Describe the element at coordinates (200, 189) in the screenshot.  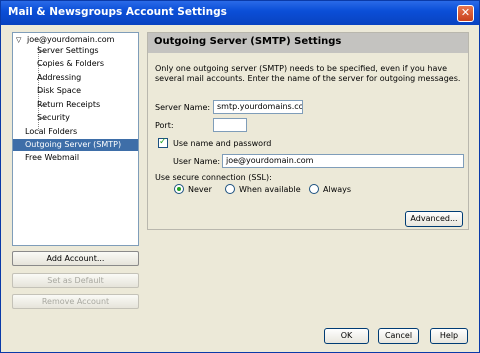
I see `ssl-never-label: Never` at that location.